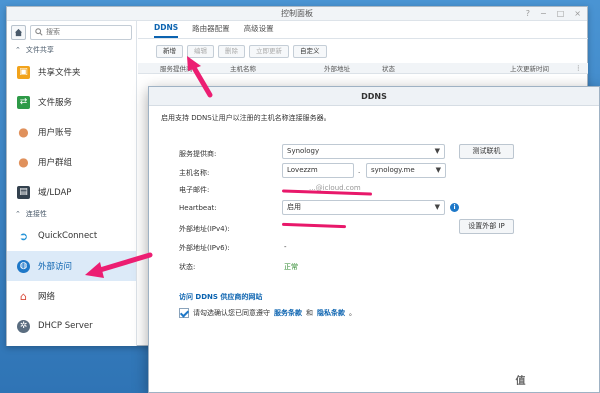  I want to click on watermark-text: 值 什么值得买, so click(562, 381).